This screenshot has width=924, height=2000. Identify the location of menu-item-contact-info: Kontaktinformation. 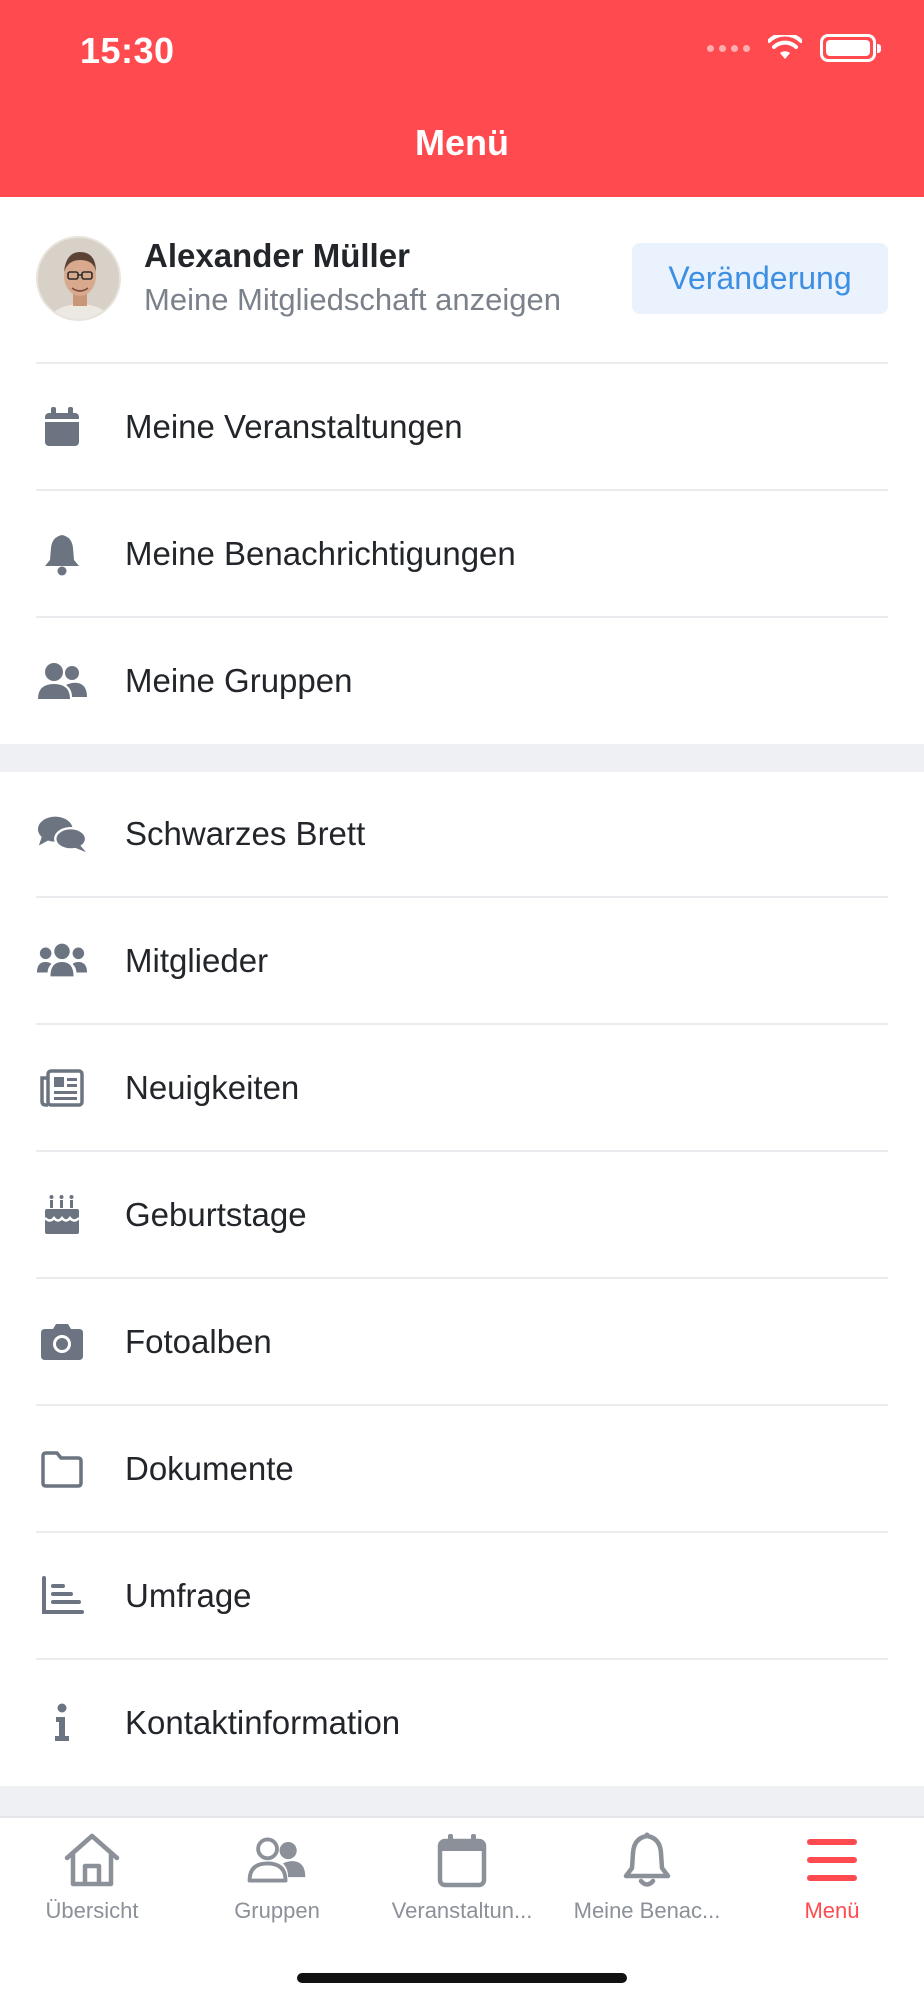
(462, 1723).